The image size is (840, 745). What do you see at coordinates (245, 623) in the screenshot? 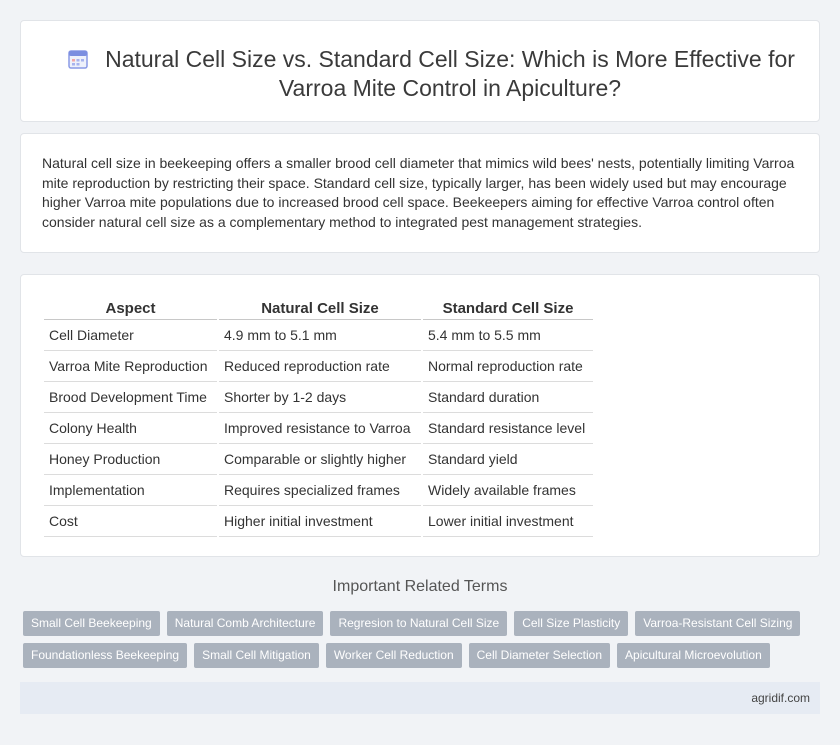
I see `tag-natural-comb-architecture: Natural Comb Architecture` at bounding box center [245, 623].